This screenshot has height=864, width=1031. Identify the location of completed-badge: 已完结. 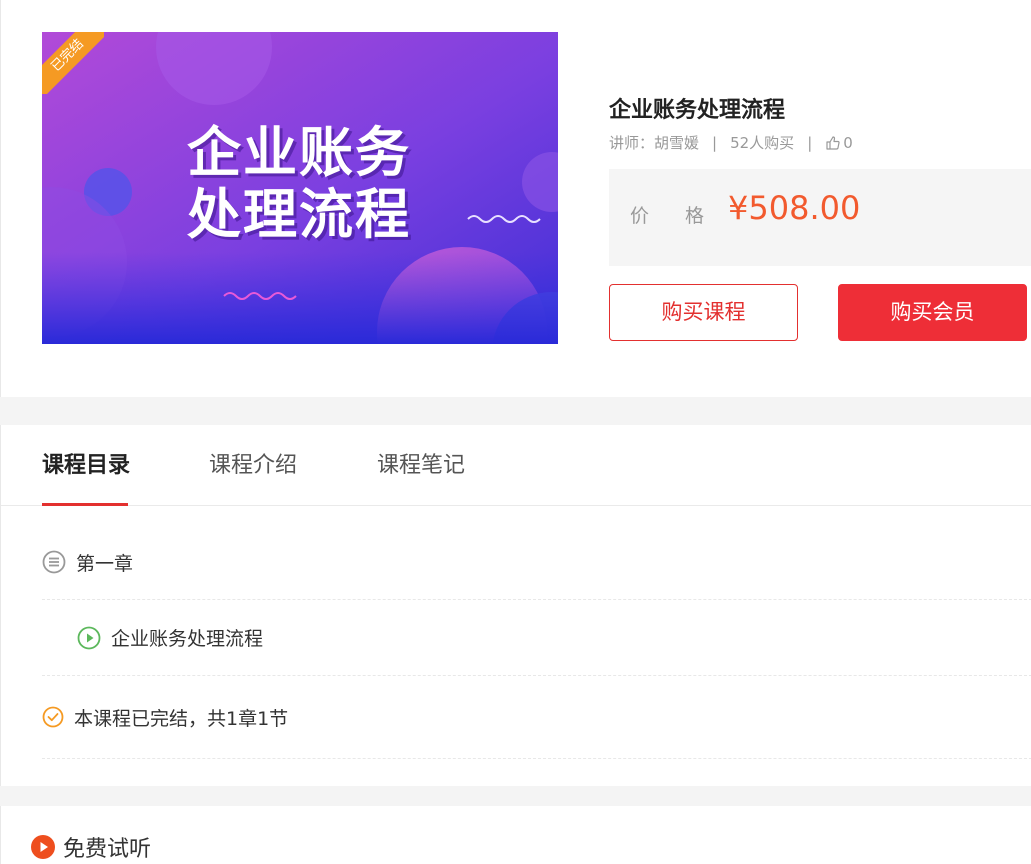
(73, 63).